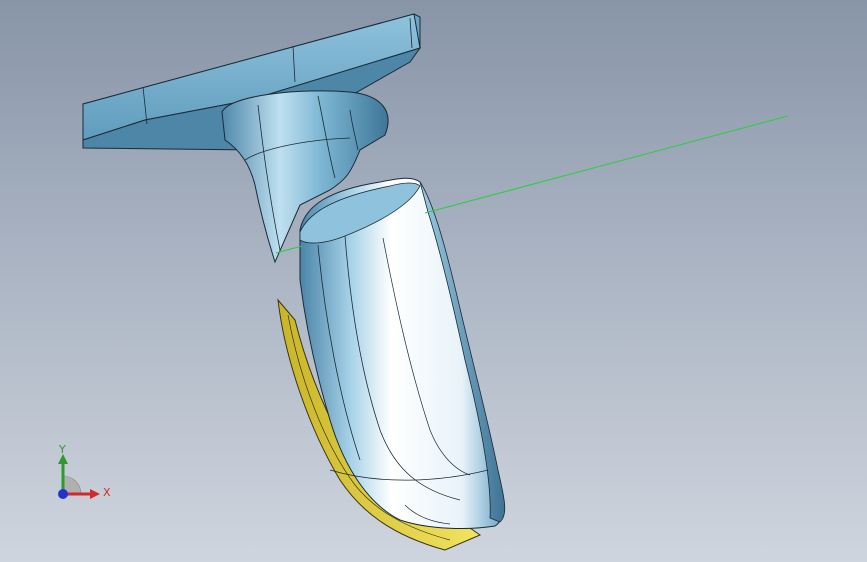 The image size is (867, 562). Describe the element at coordinates (107, 492) in the screenshot. I see `x-axis-label: X` at that location.